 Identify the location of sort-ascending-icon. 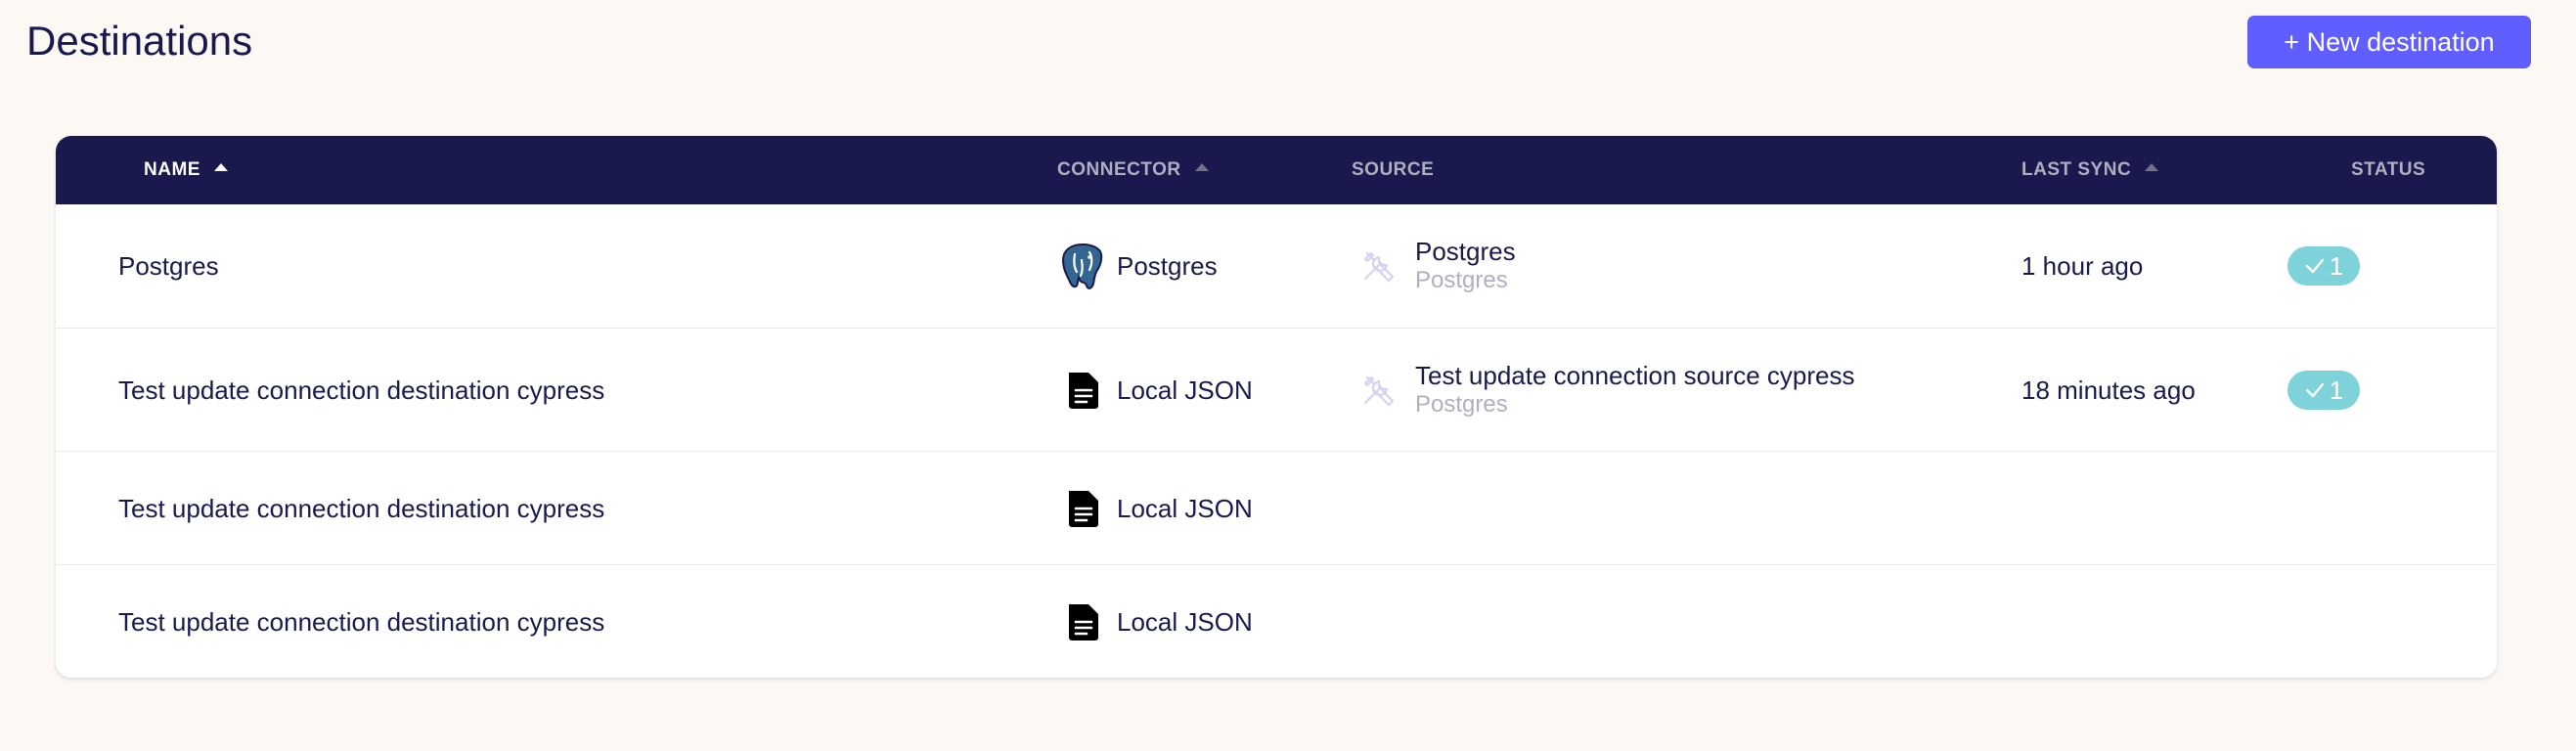
(220, 167).